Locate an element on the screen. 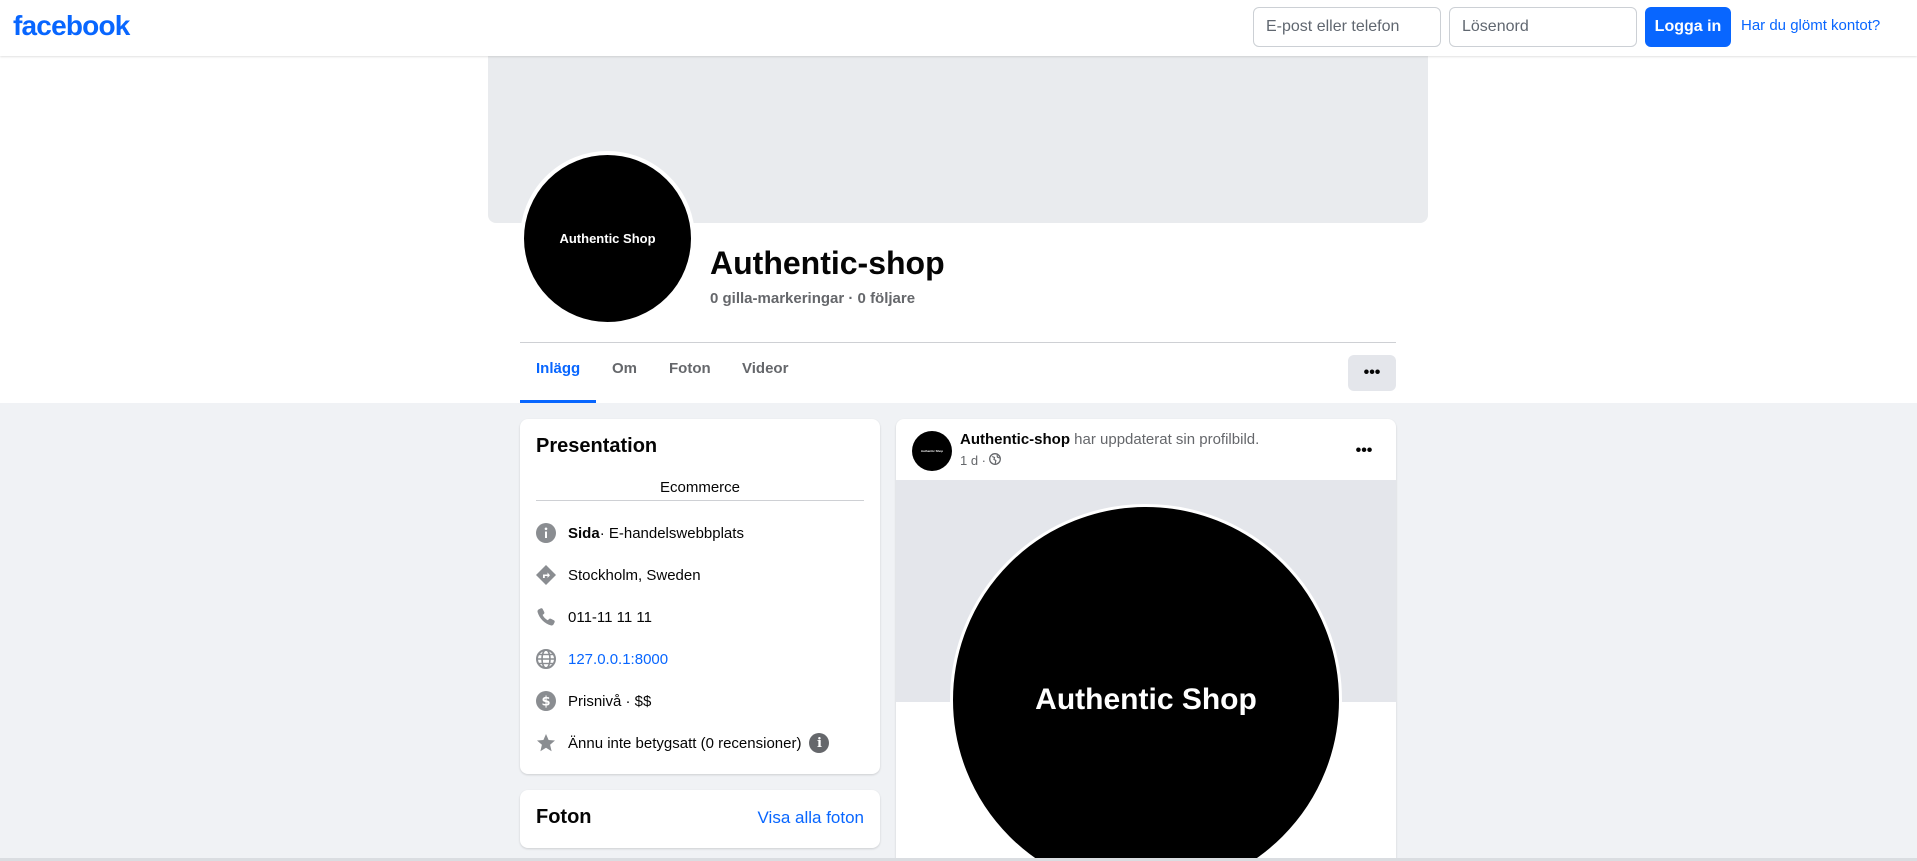 The image size is (1917, 861). post-timestamp: 1 d · is located at coordinates (980, 460).